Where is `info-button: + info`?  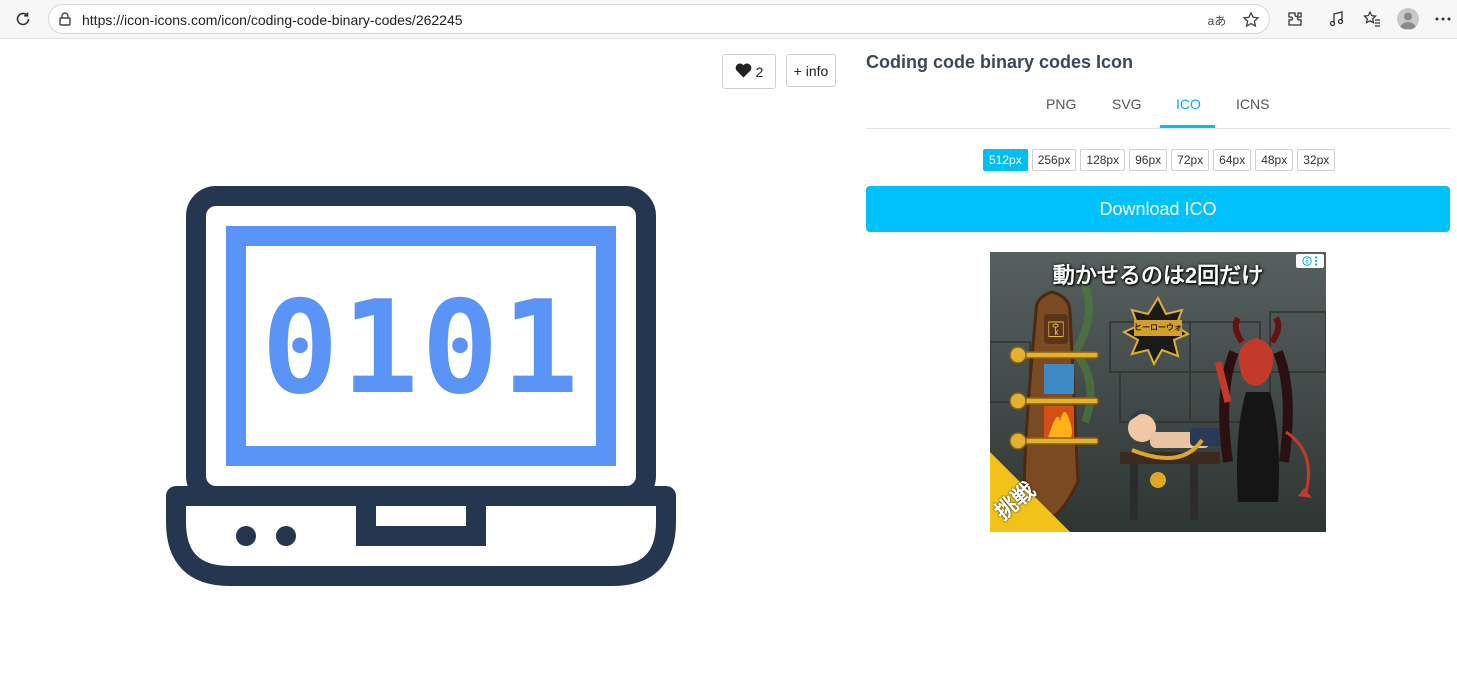
info-button: + info is located at coordinates (811, 70).